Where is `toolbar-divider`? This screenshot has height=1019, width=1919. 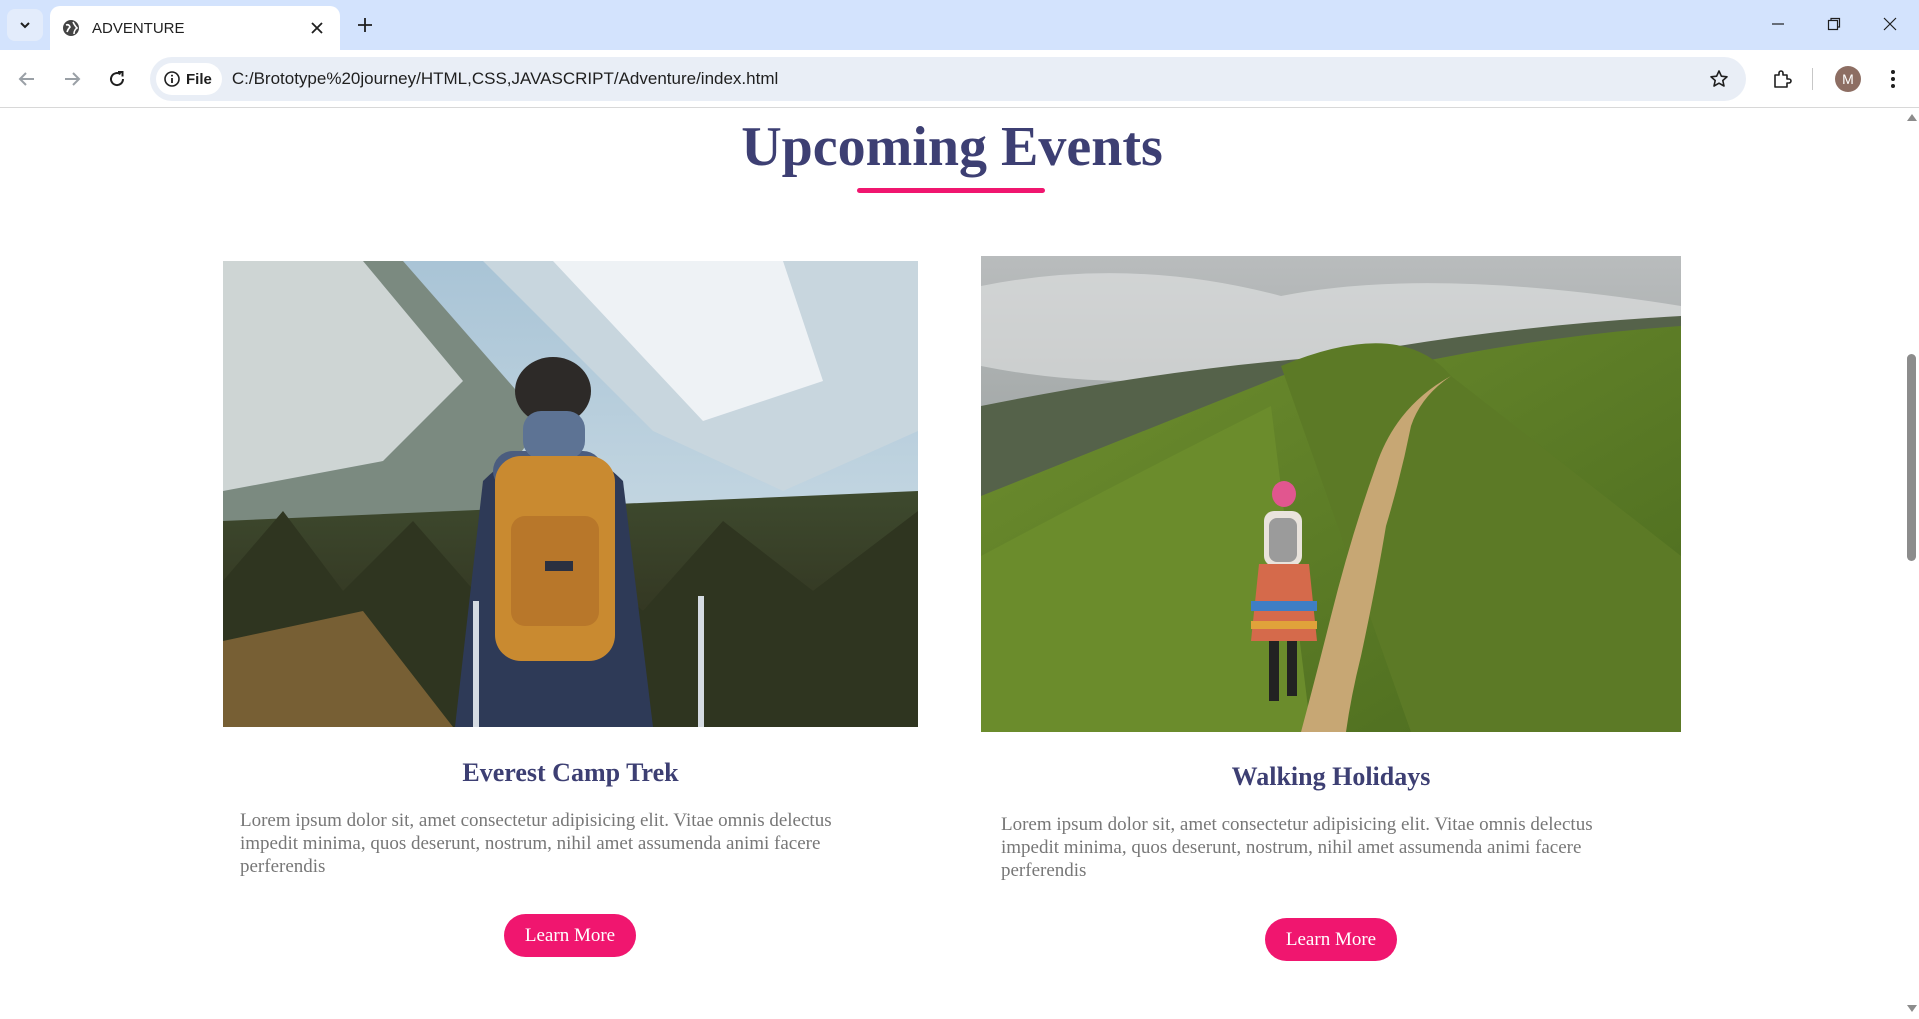 toolbar-divider is located at coordinates (1812, 79).